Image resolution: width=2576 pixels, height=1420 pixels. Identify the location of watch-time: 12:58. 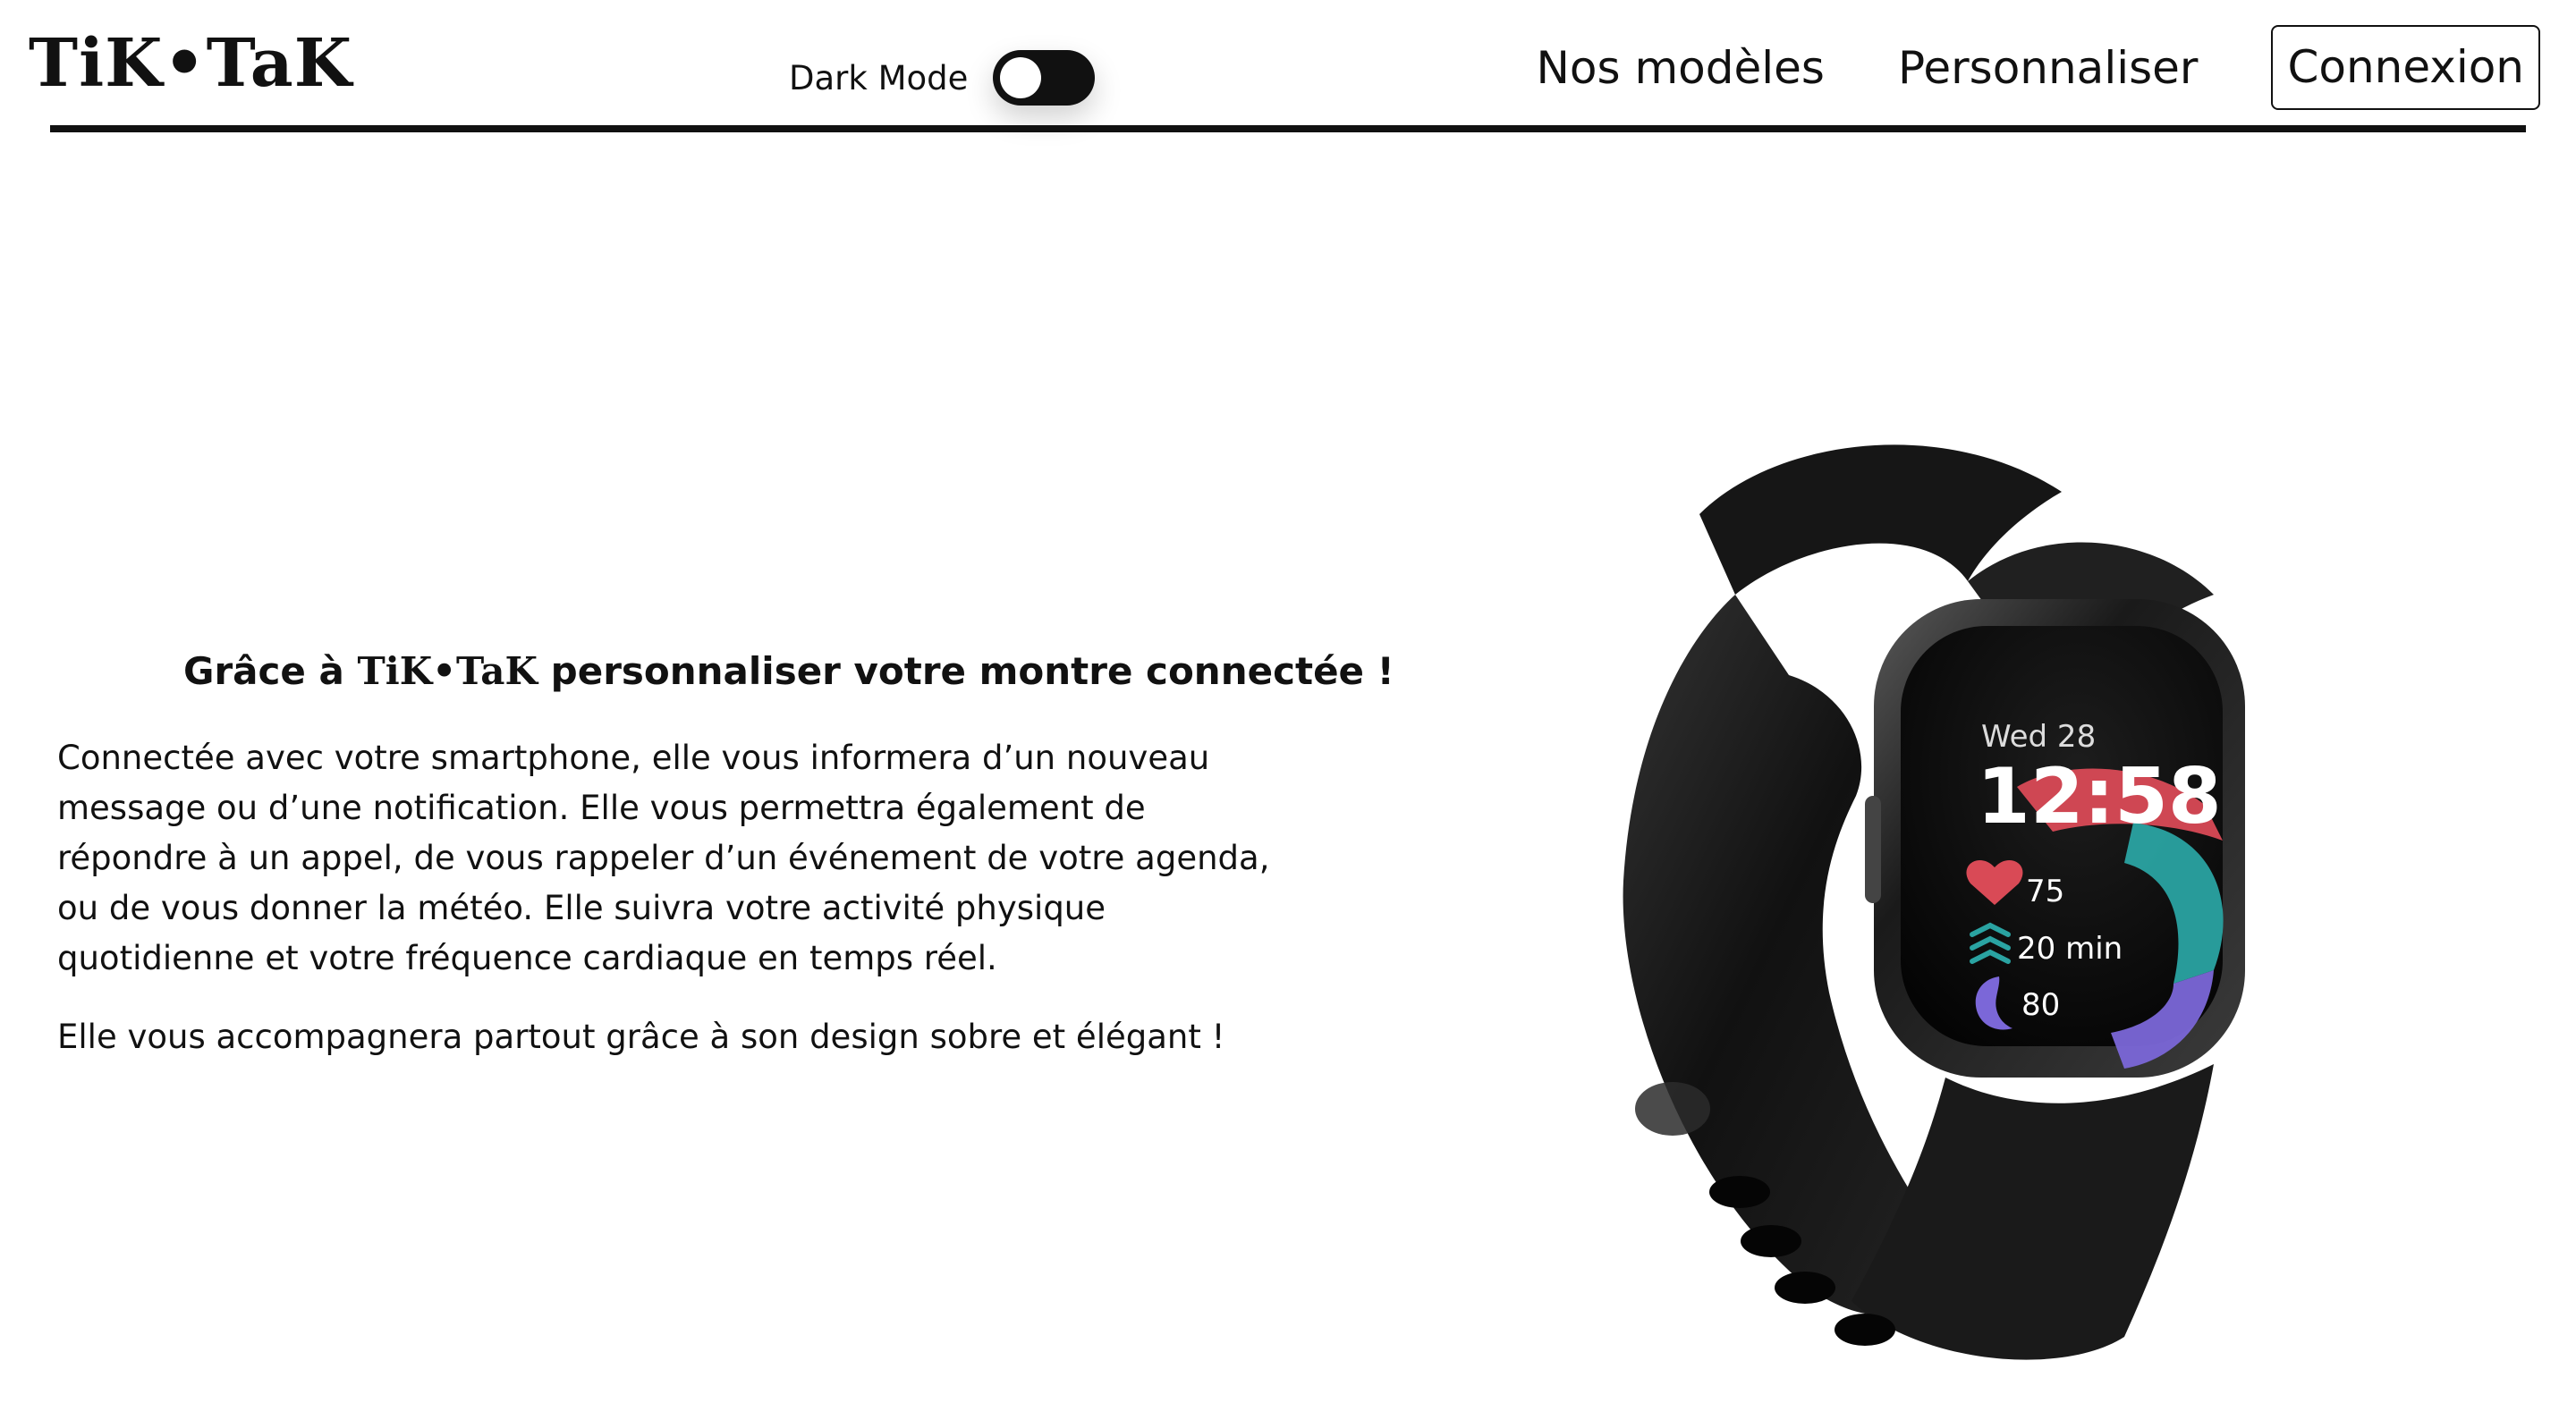
(2099, 797).